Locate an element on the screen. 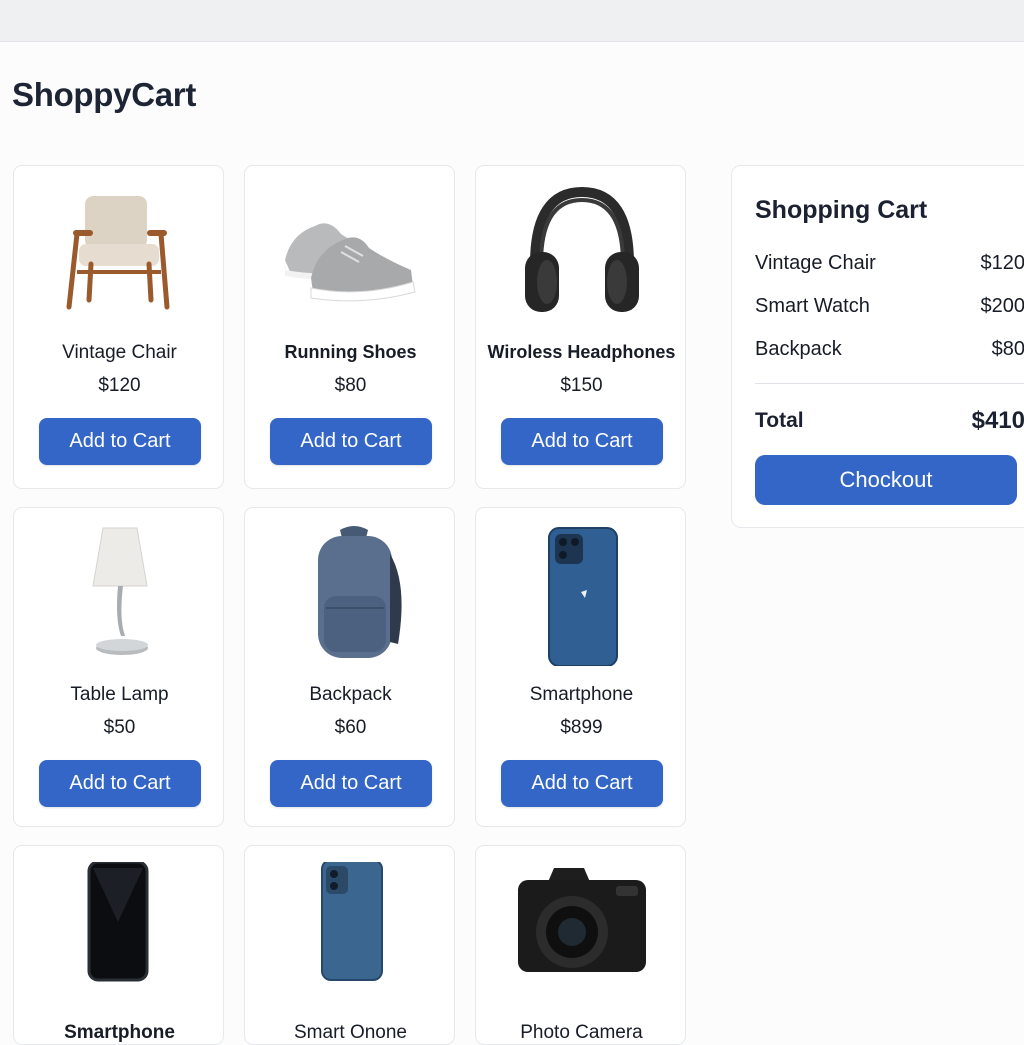 This screenshot has width=1024, height=1045. cart-item-price: $80 is located at coordinates (1008, 349).